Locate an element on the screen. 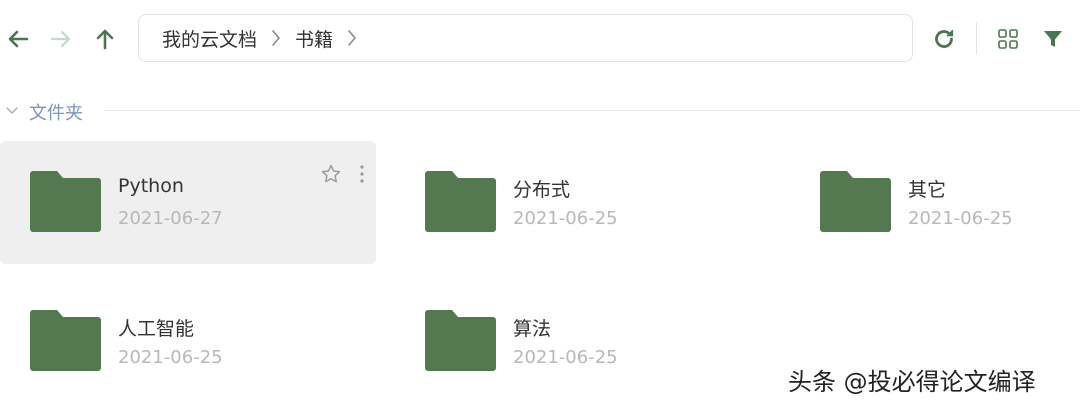 The height and width of the screenshot is (405, 1080). up-button is located at coordinates (105, 39).